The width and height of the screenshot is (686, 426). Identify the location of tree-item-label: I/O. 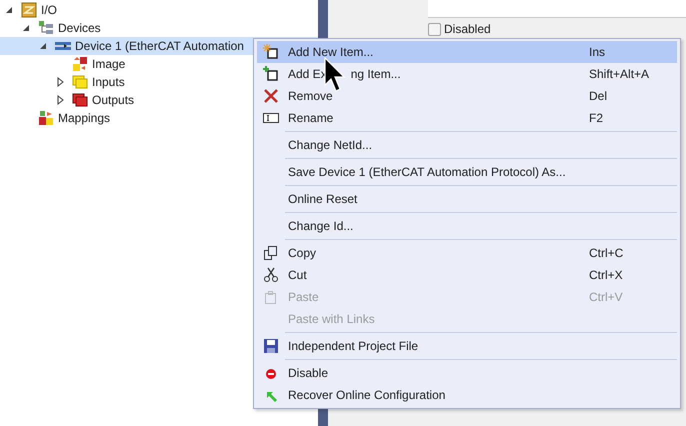
(49, 10).